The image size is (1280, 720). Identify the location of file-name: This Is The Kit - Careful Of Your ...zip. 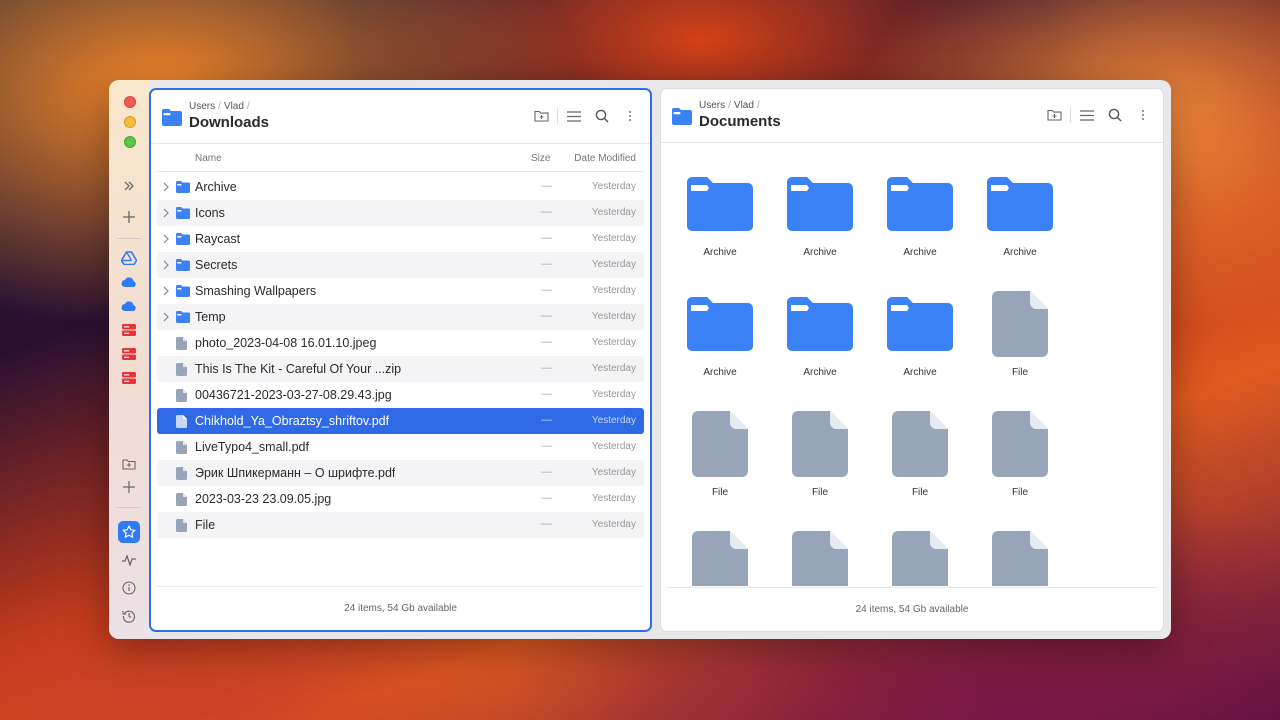
(298, 369).